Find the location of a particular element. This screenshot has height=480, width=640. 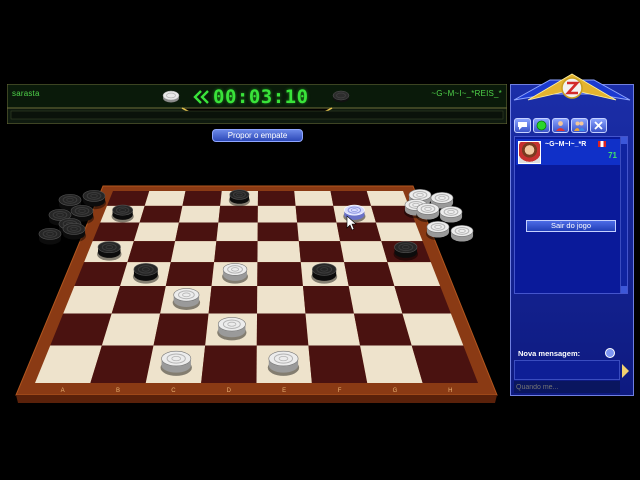

send-arrow-icon is located at coordinates (625, 371).